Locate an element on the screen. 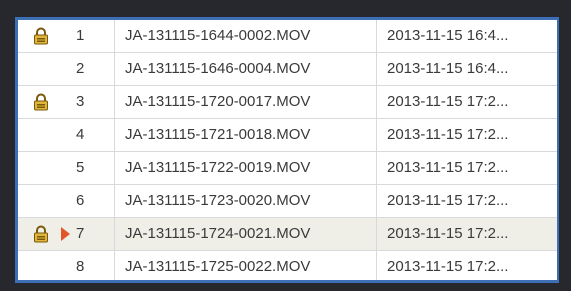  file-name: JA-131115-1720-0017.MOV is located at coordinates (245, 102).